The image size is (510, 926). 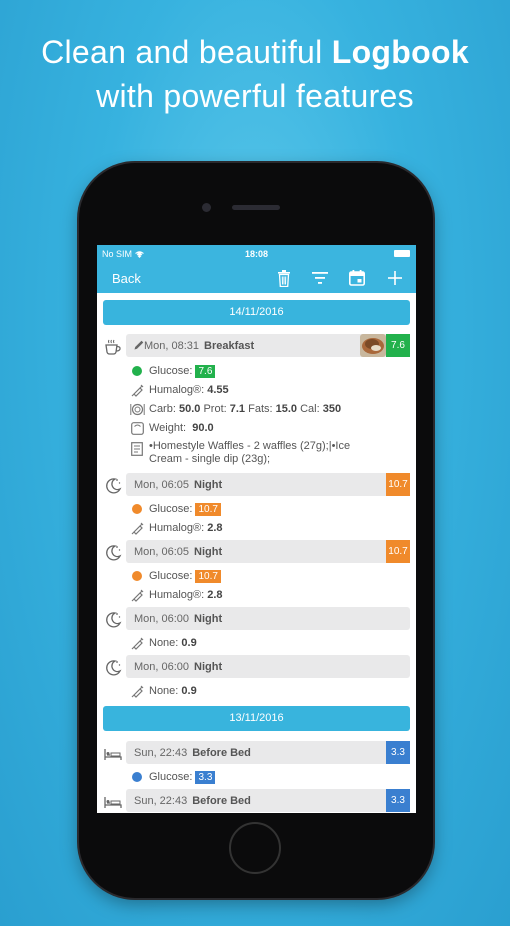 What do you see at coordinates (398, 752) in the screenshot?
I see `glucose-badge: 3.3` at bounding box center [398, 752].